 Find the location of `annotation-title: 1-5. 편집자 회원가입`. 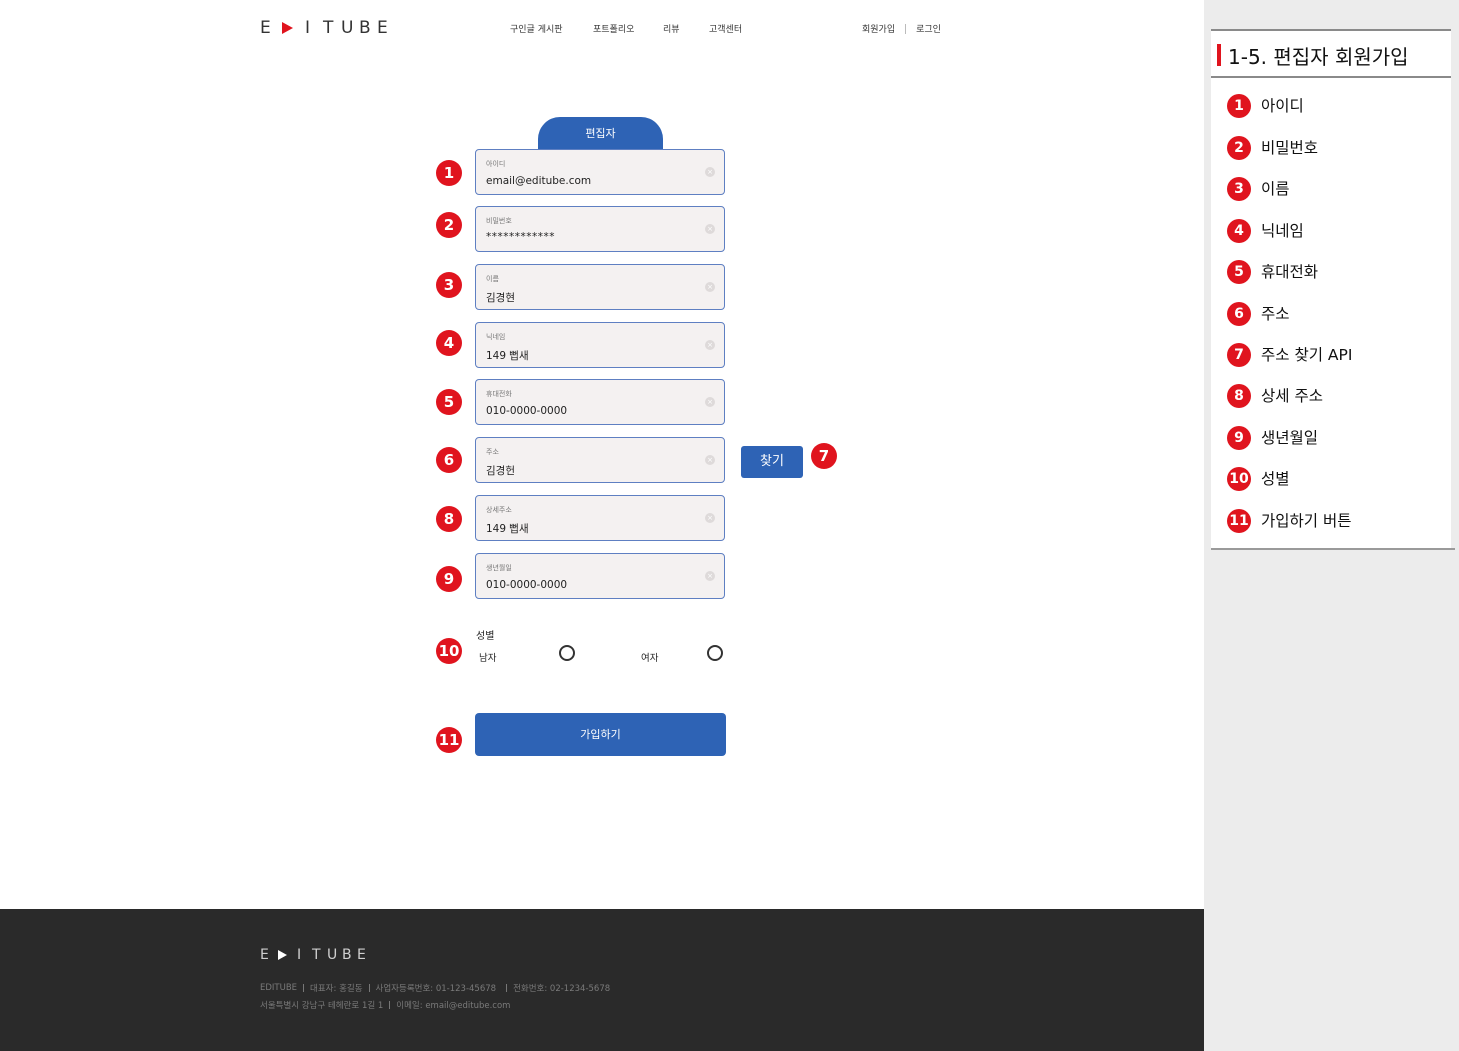

annotation-title: 1-5. 편집자 회원가입 is located at coordinates (1318, 57).